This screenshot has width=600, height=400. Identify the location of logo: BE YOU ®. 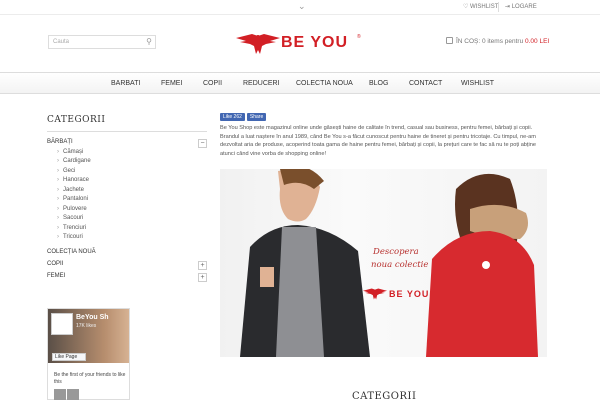
(301, 44).